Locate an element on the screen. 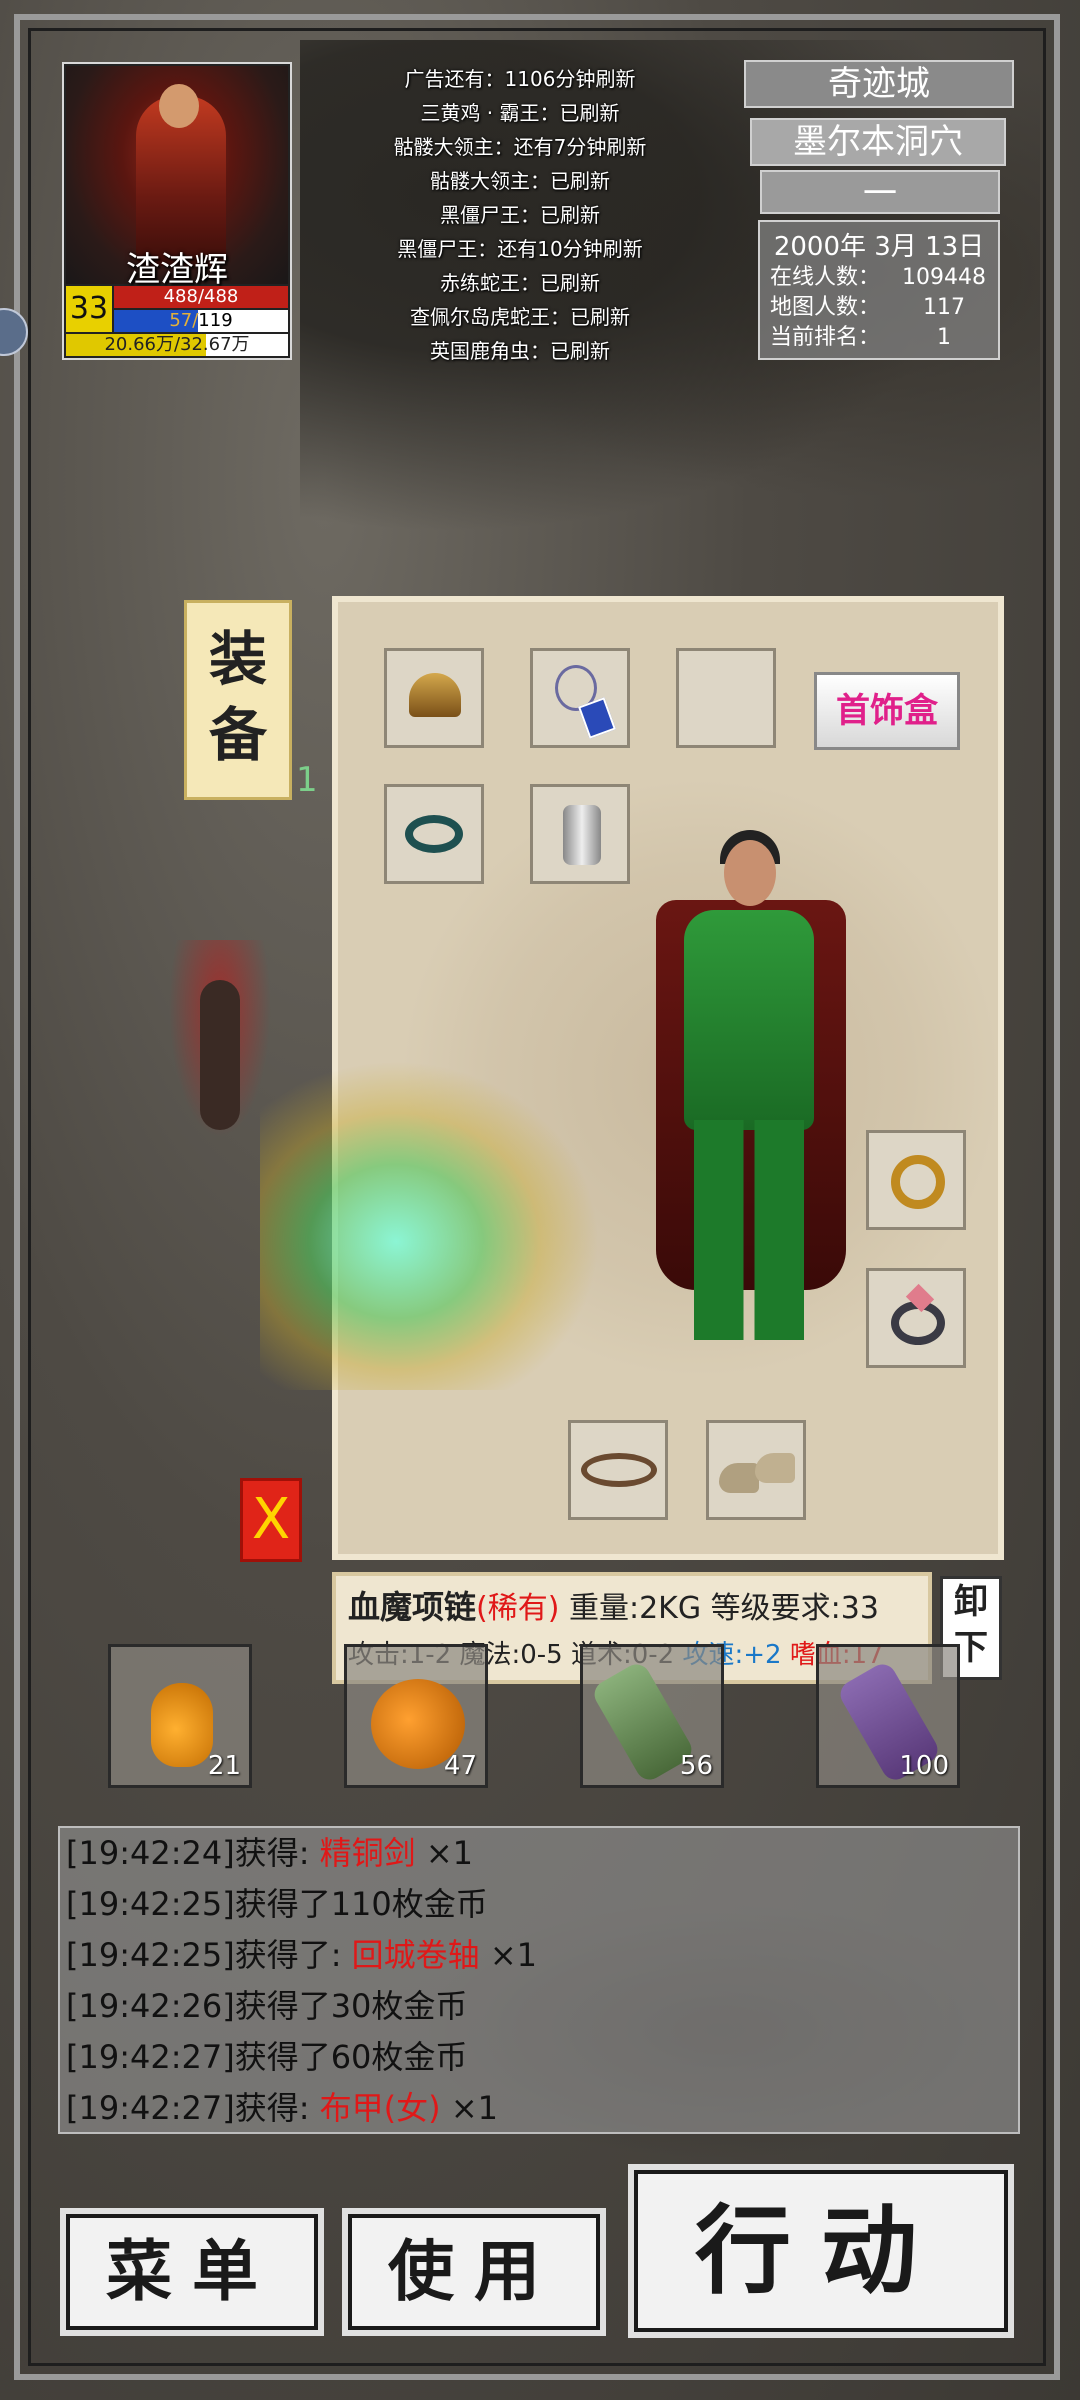 This screenshot has width=1080, height=2400. map-row: 地图人数： 117 is located at coordinates (879, 308).